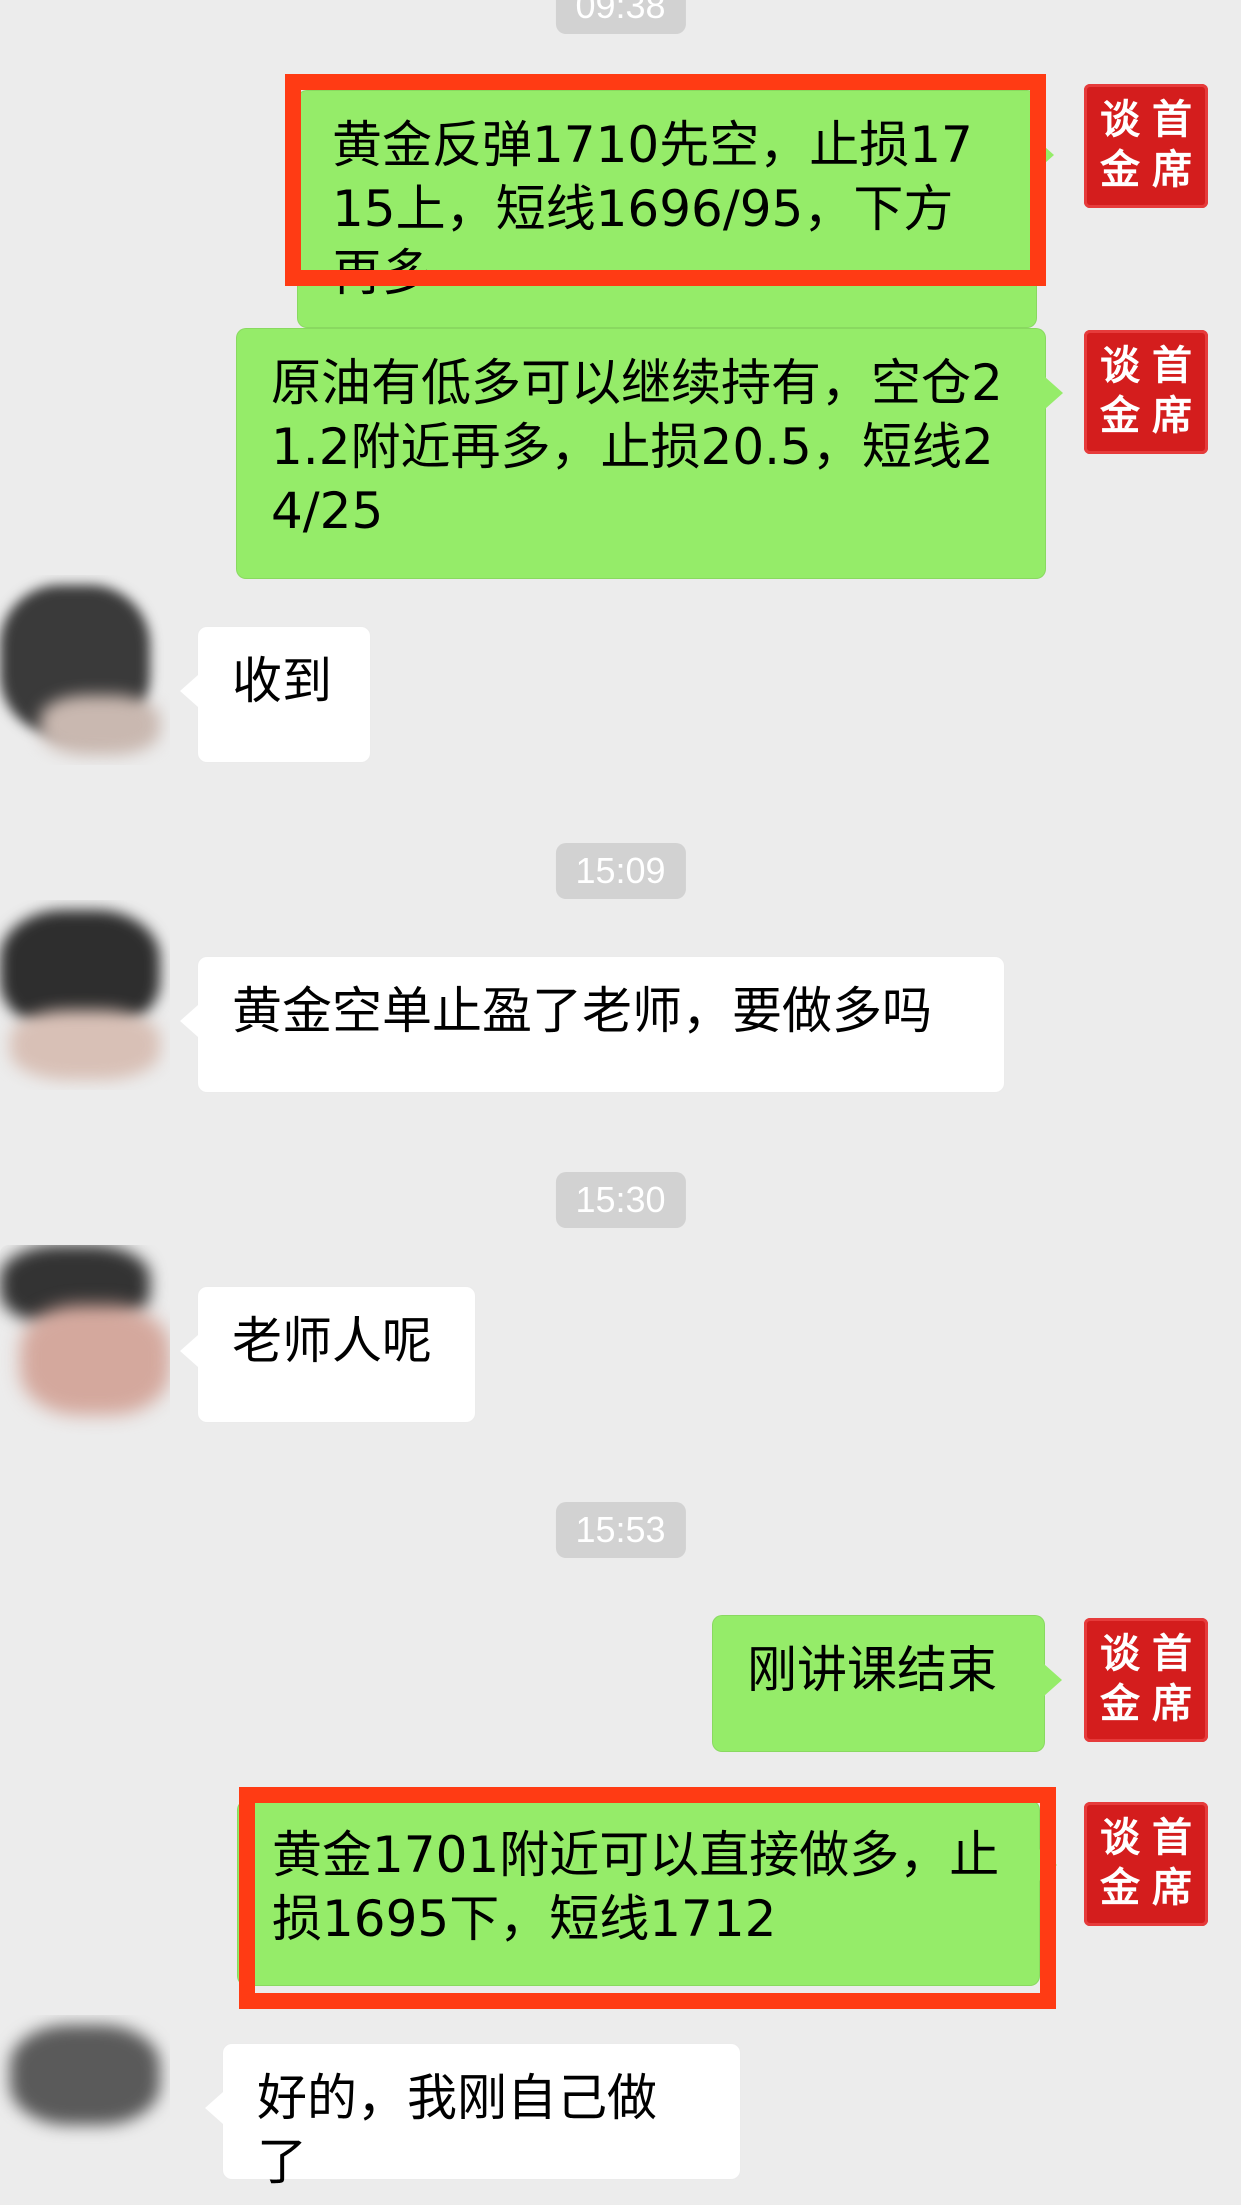 The width and height of the screenshot is (1241, 2205). What do you see at coordinates (328, 1354) in the screenshot?
I see `message-bubble-received: 老师人呢` at bounding box center [328, 1354].